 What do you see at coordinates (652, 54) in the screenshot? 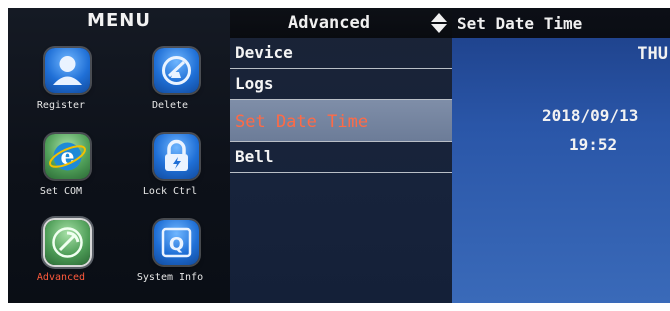
I see `weekday-label: THU` at bounding box center [652, 54].